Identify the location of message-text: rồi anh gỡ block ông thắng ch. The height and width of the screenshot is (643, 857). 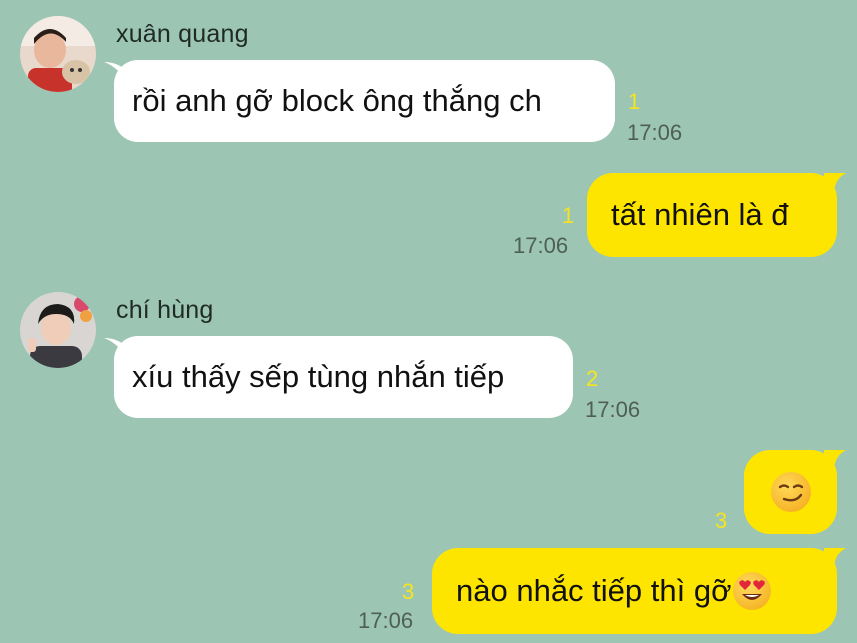
(337, 100).